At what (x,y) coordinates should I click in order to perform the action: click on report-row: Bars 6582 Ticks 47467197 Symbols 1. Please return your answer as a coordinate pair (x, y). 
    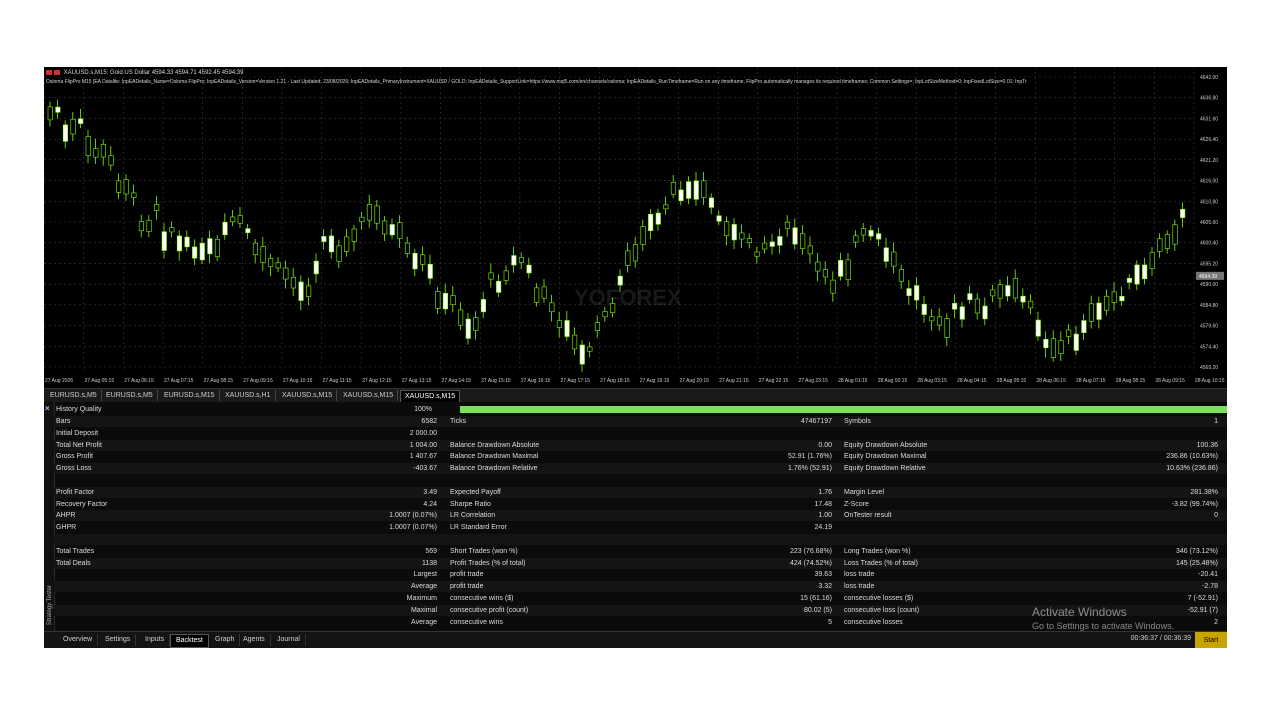
    Looking at the image, I should click on (640, 421).